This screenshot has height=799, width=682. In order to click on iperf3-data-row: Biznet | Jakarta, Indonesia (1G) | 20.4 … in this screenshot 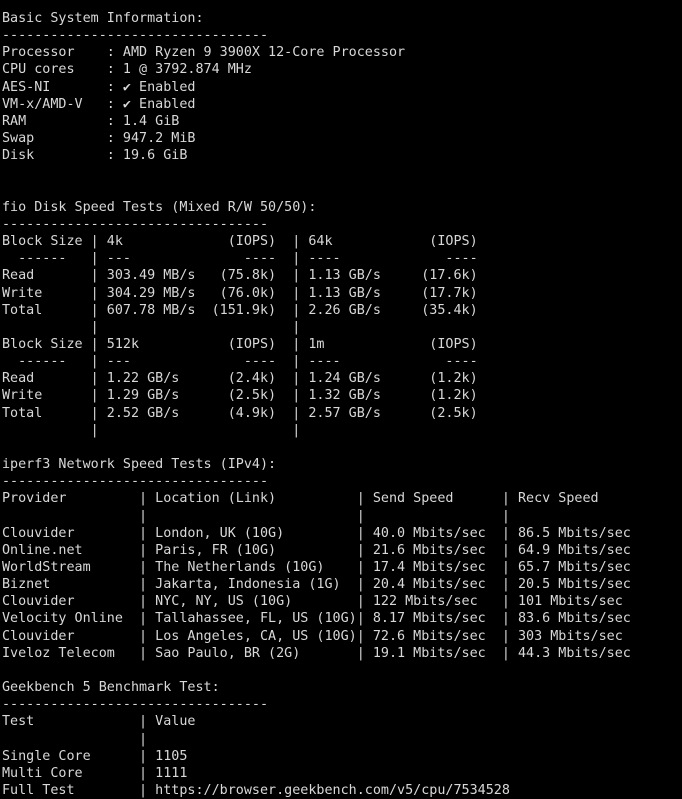, I will do `click(316, 585)`.